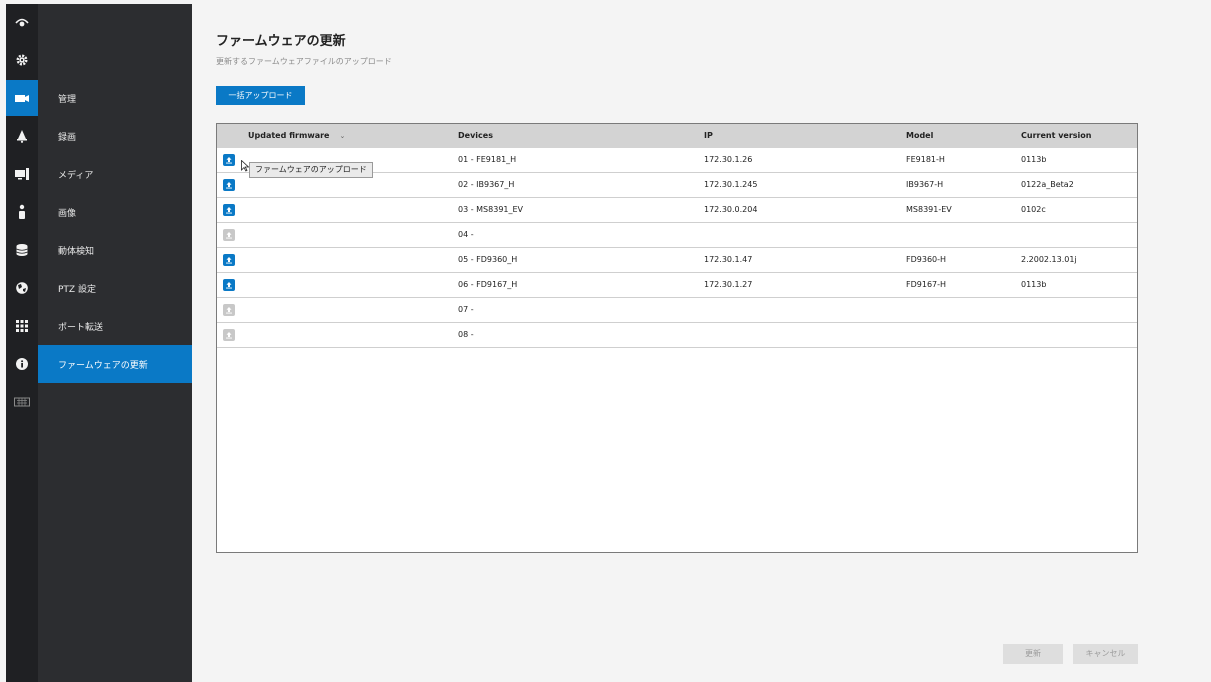  Describe the element at coordinates (491, 209) in the screenshot. I see `device-cell: 03 - MS8391_EV` at that location.